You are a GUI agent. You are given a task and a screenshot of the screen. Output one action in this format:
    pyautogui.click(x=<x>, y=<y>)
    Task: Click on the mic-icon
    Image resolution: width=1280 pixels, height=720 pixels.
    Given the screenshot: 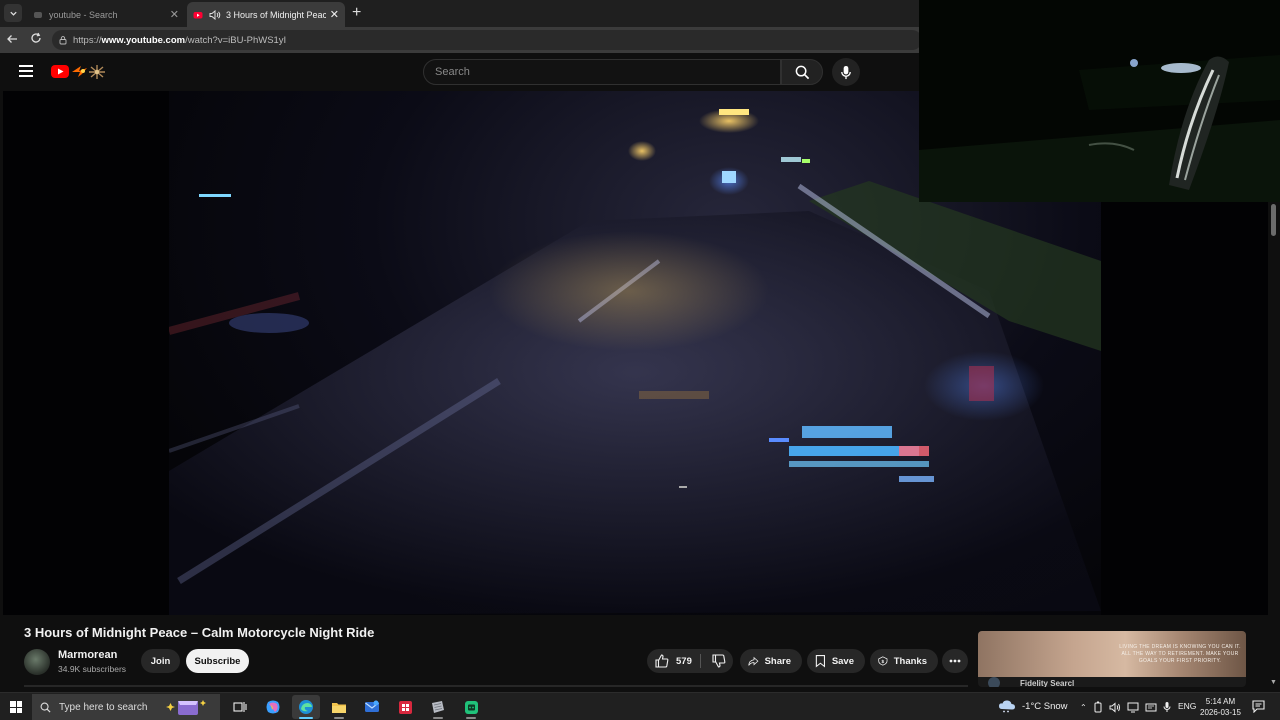 What is the action you would take?
    pyautogui.click(x=1167, y=707)
    